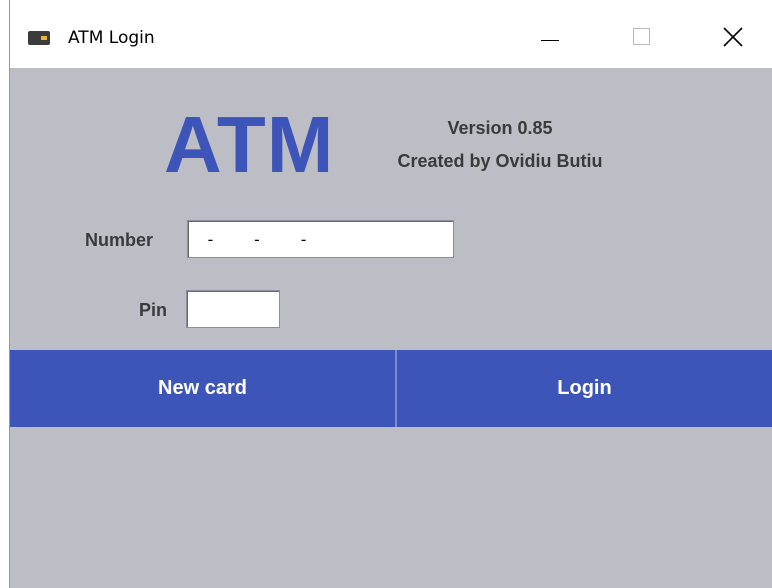 Image resolution: width=772 pixels, height=588 pixels. I want to click on version-label: Version 0.85, so click(500, 128).